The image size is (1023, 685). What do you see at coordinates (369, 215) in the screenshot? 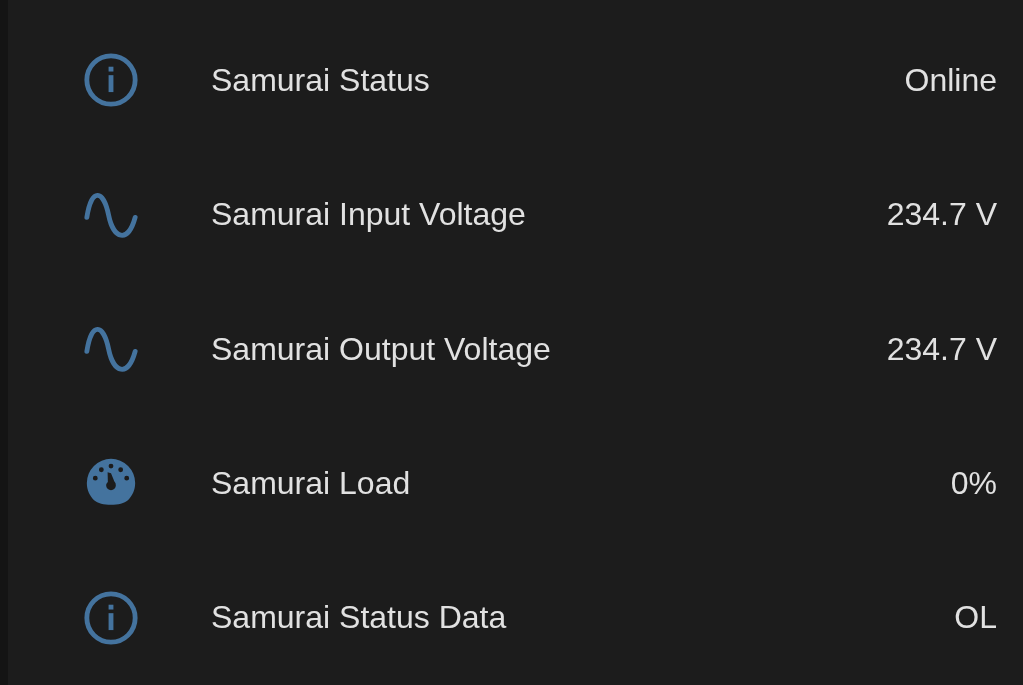
I see `entity-name: Samurai Input Voltage` at bounding box center [369, 215].